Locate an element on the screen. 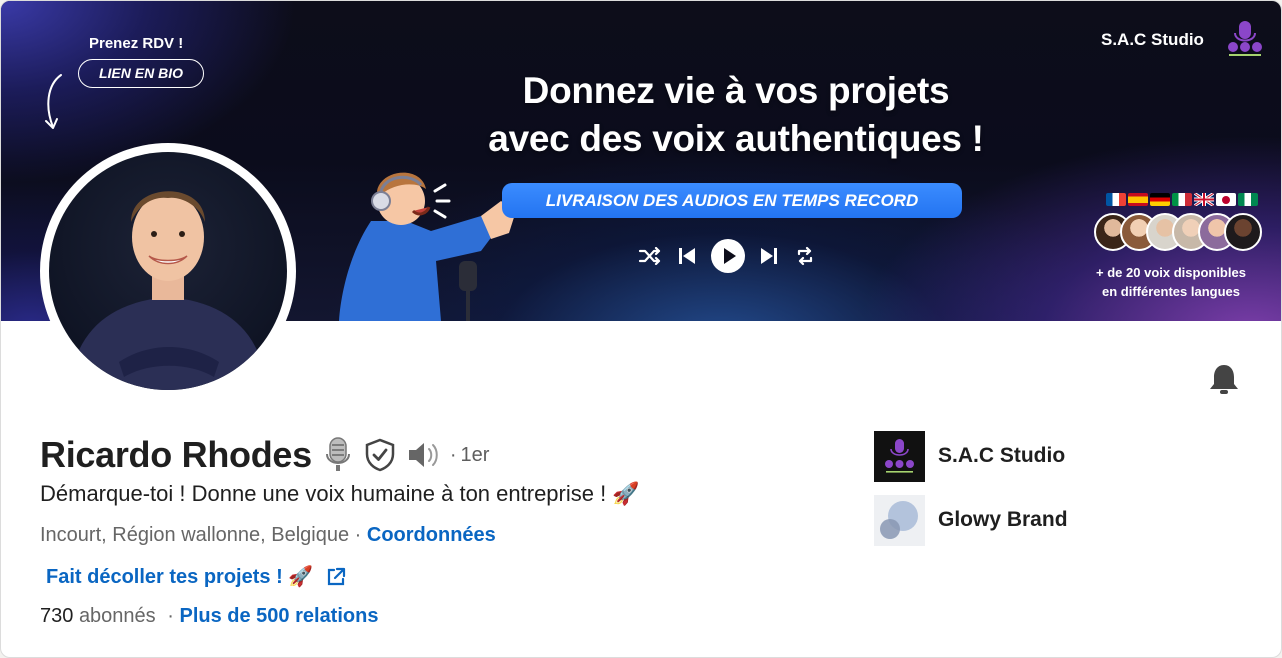 The image size is (1282, 658). profile-photo-image is located at coordinates (168, 271).